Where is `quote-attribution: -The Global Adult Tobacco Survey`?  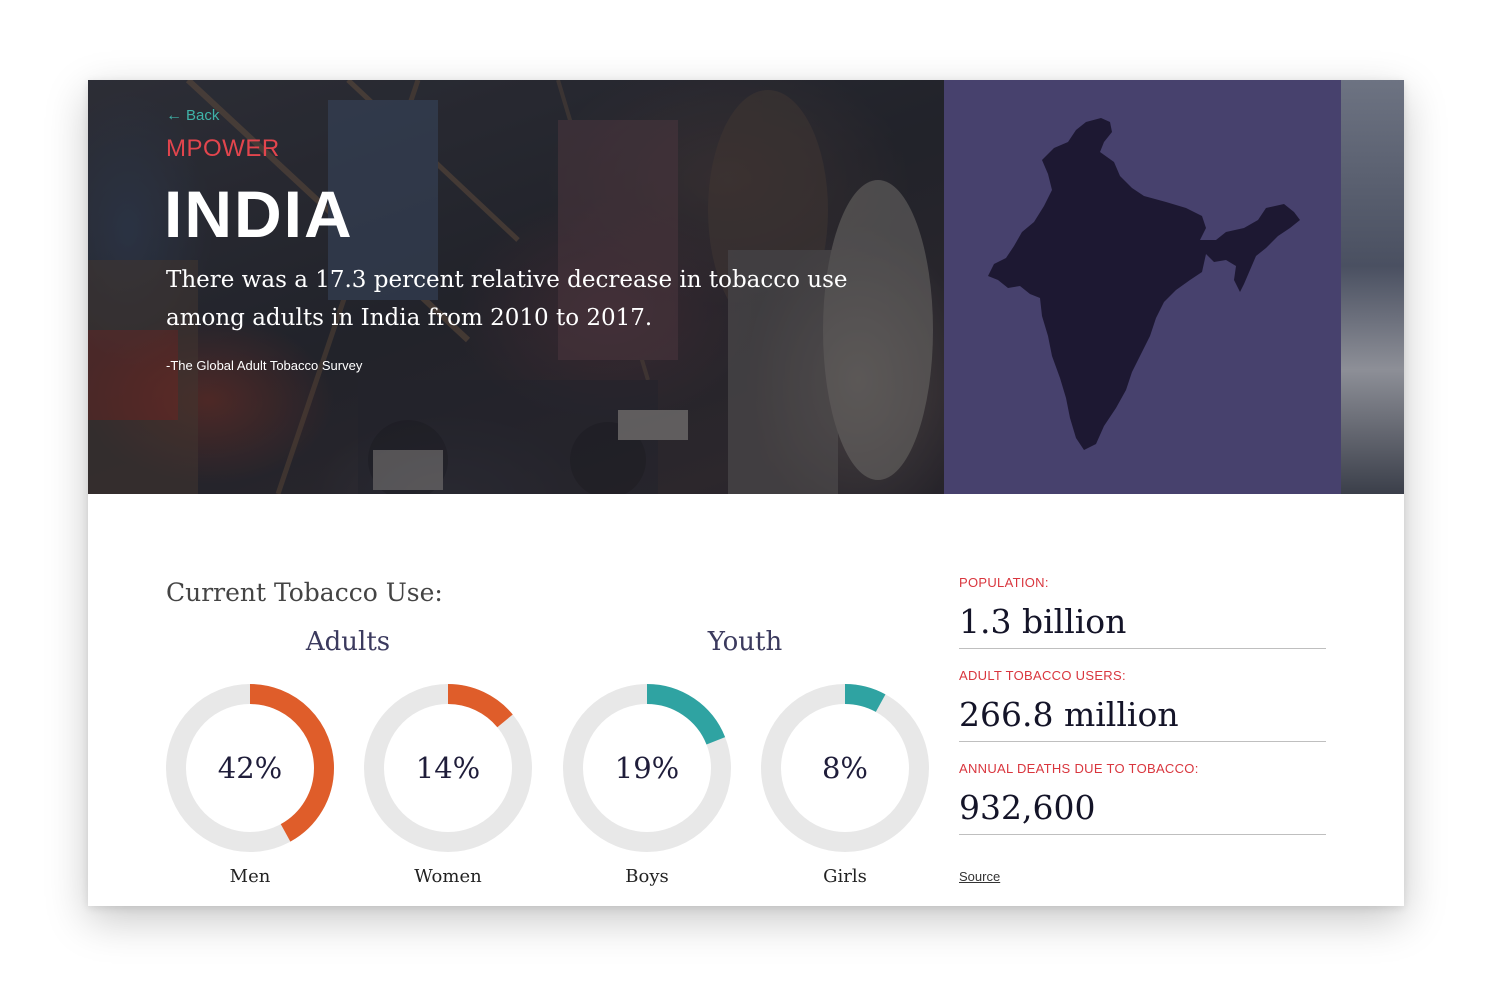
quote-attribution: -The Global Adult Tobacco Survey is located at coordinates (264, 365).